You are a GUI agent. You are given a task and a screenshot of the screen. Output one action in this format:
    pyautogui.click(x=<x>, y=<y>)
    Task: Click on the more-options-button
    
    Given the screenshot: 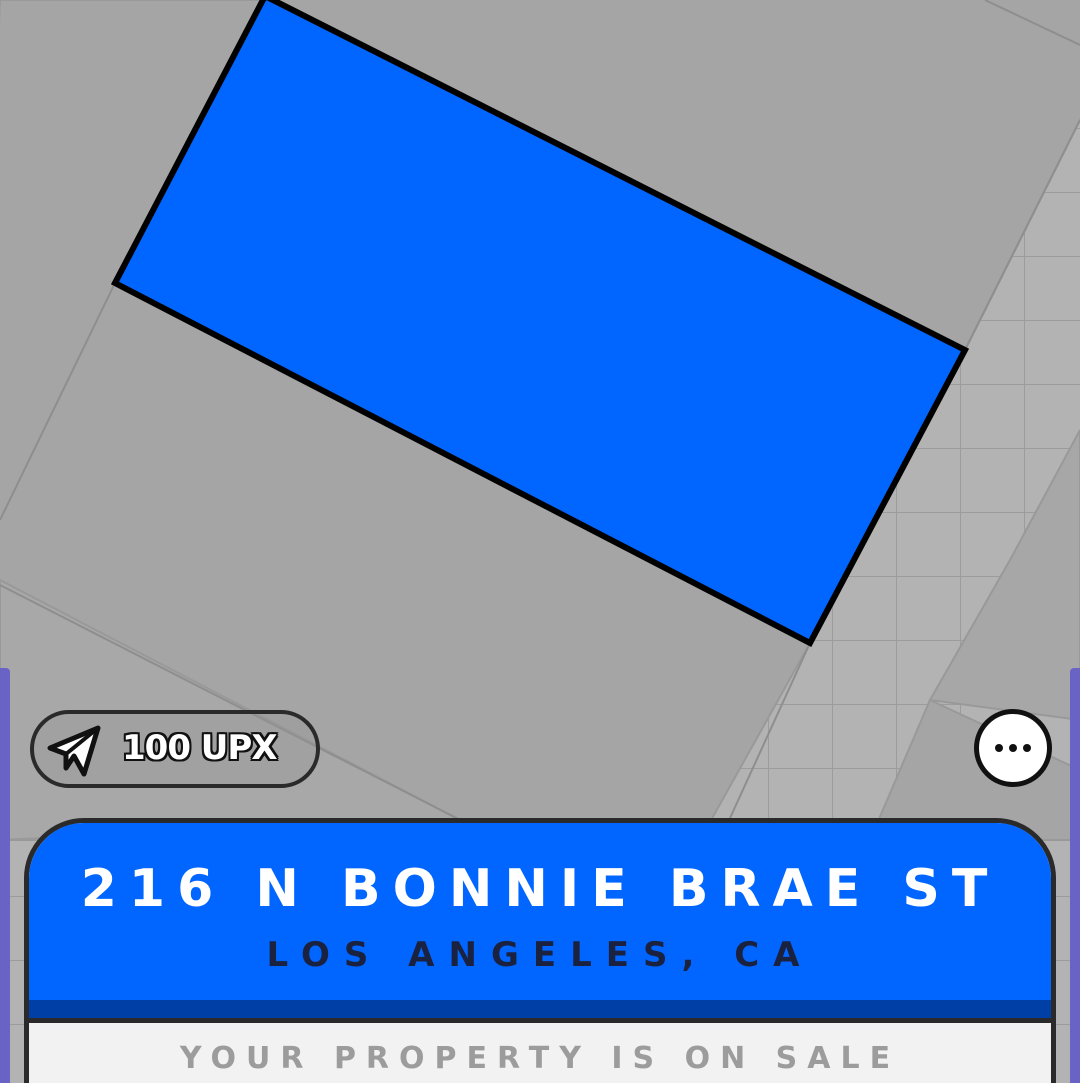 What is the action you would take?
    pyautogui.click(x=1013, y=748)
    